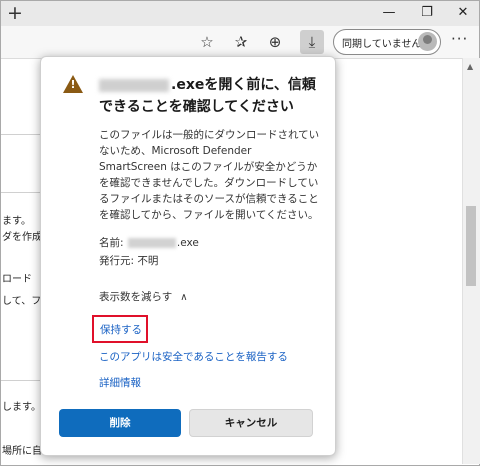 The width and height of the screenshot is (480, 466). Describe the element at coordinates (251, 423) in the screenshot. I see `cancel-button: キャンセル` at that location.